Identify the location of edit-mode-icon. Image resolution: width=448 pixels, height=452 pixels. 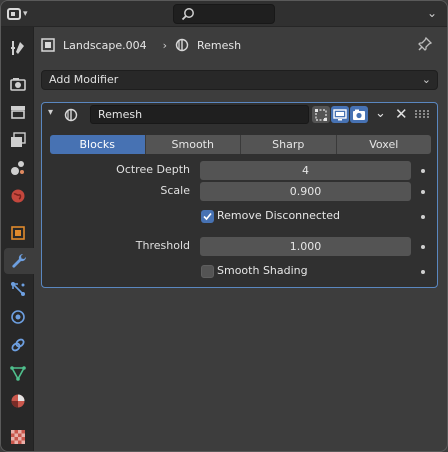
(321, 114).